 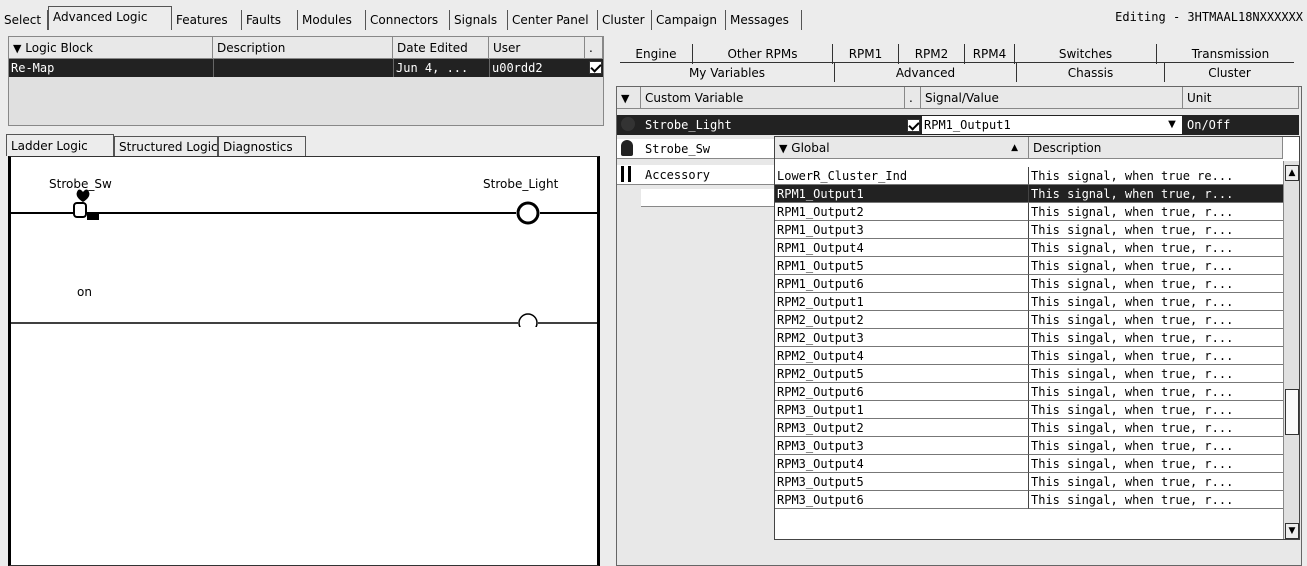 I want to click on tab-rpm4: RPM4, so click(x=989, y=54).